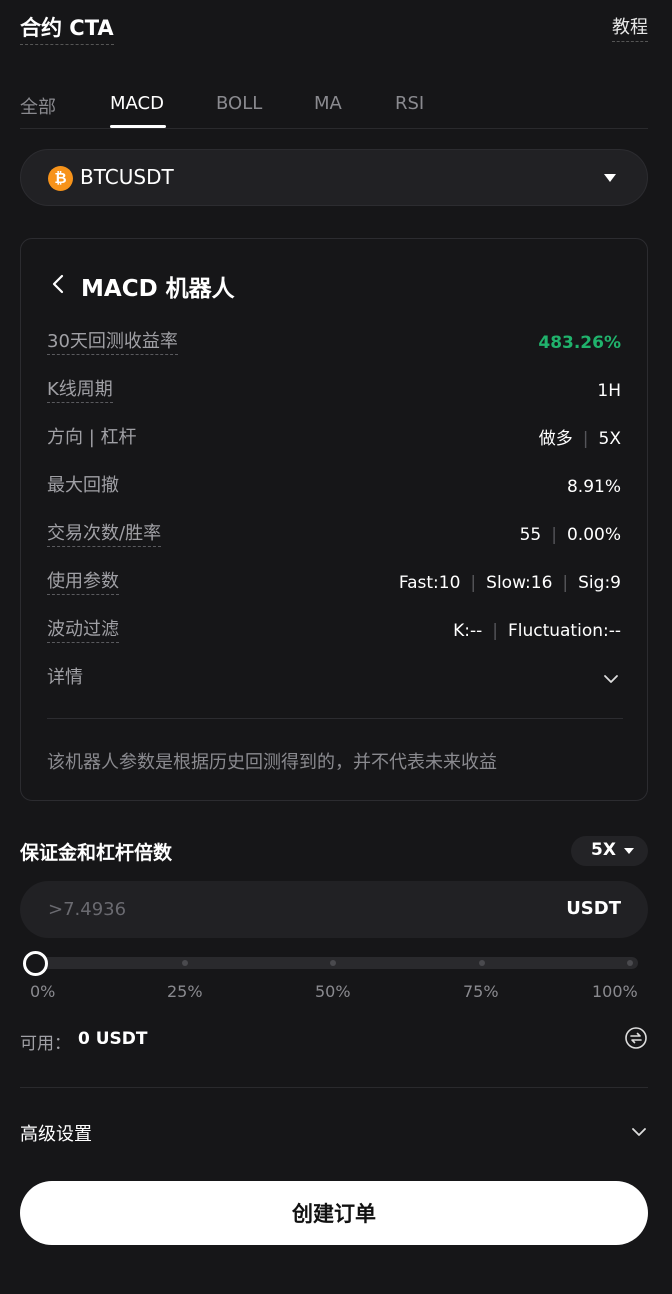 The width and height of the screenshot is (672, 1294). Describe the element at coordinates (92, 437) in the screenshot. I see `direction-label: 方向 | 杠杆` at that location.